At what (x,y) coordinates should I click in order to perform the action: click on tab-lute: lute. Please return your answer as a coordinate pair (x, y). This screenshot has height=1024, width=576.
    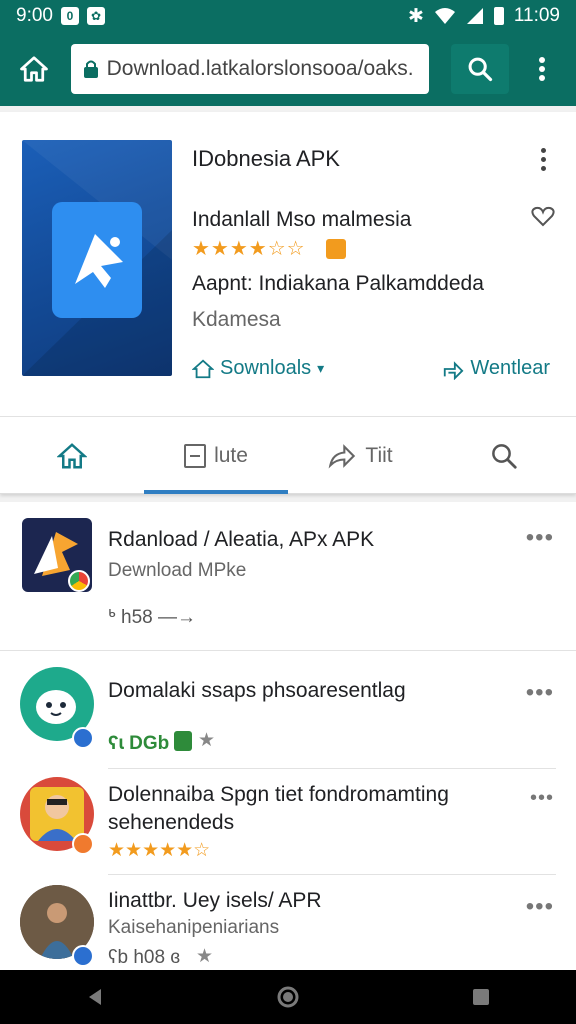
    Looking at the image, I should click on (216, 455).